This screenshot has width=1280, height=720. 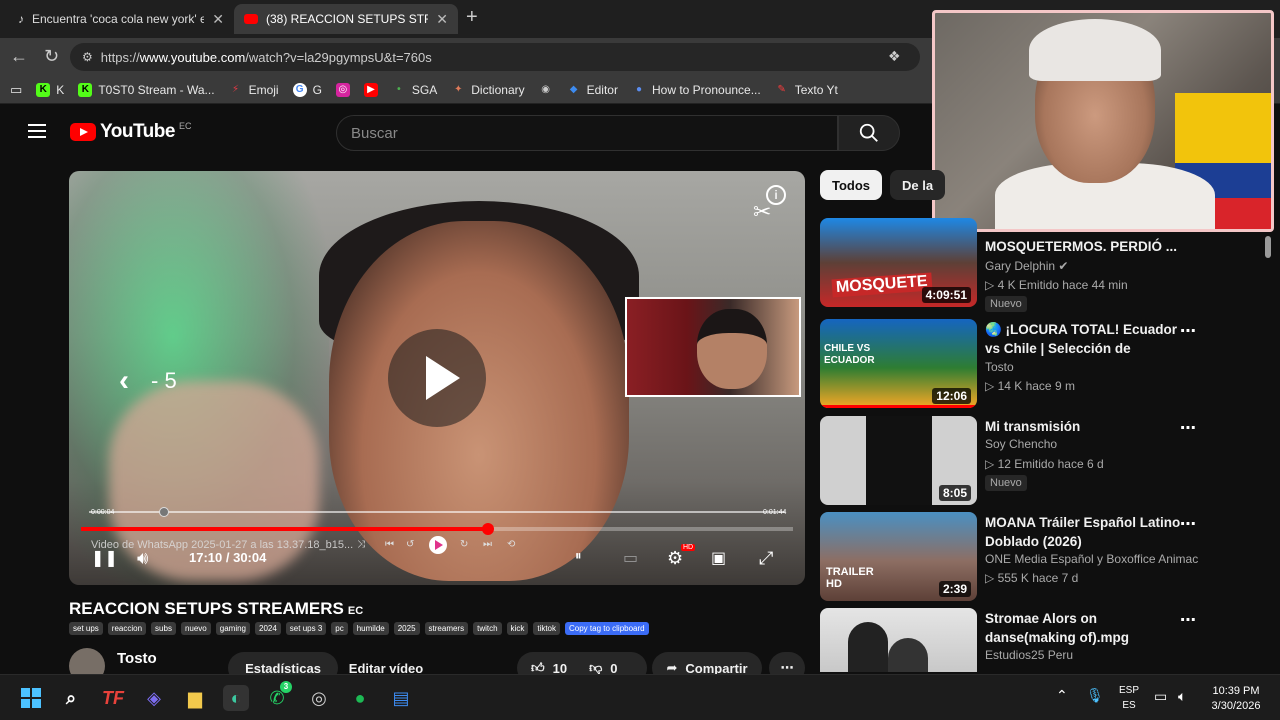 I want to click on app-diamond-icon: ◈, so click(x=154, y=698).